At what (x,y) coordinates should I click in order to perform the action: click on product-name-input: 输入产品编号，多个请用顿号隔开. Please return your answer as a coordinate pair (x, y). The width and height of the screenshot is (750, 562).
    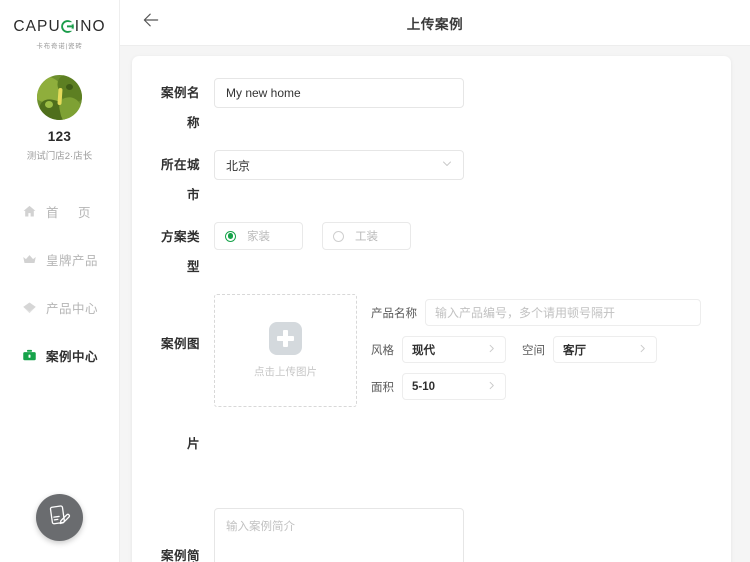
    Looking at the image, I should click on (563, 312).